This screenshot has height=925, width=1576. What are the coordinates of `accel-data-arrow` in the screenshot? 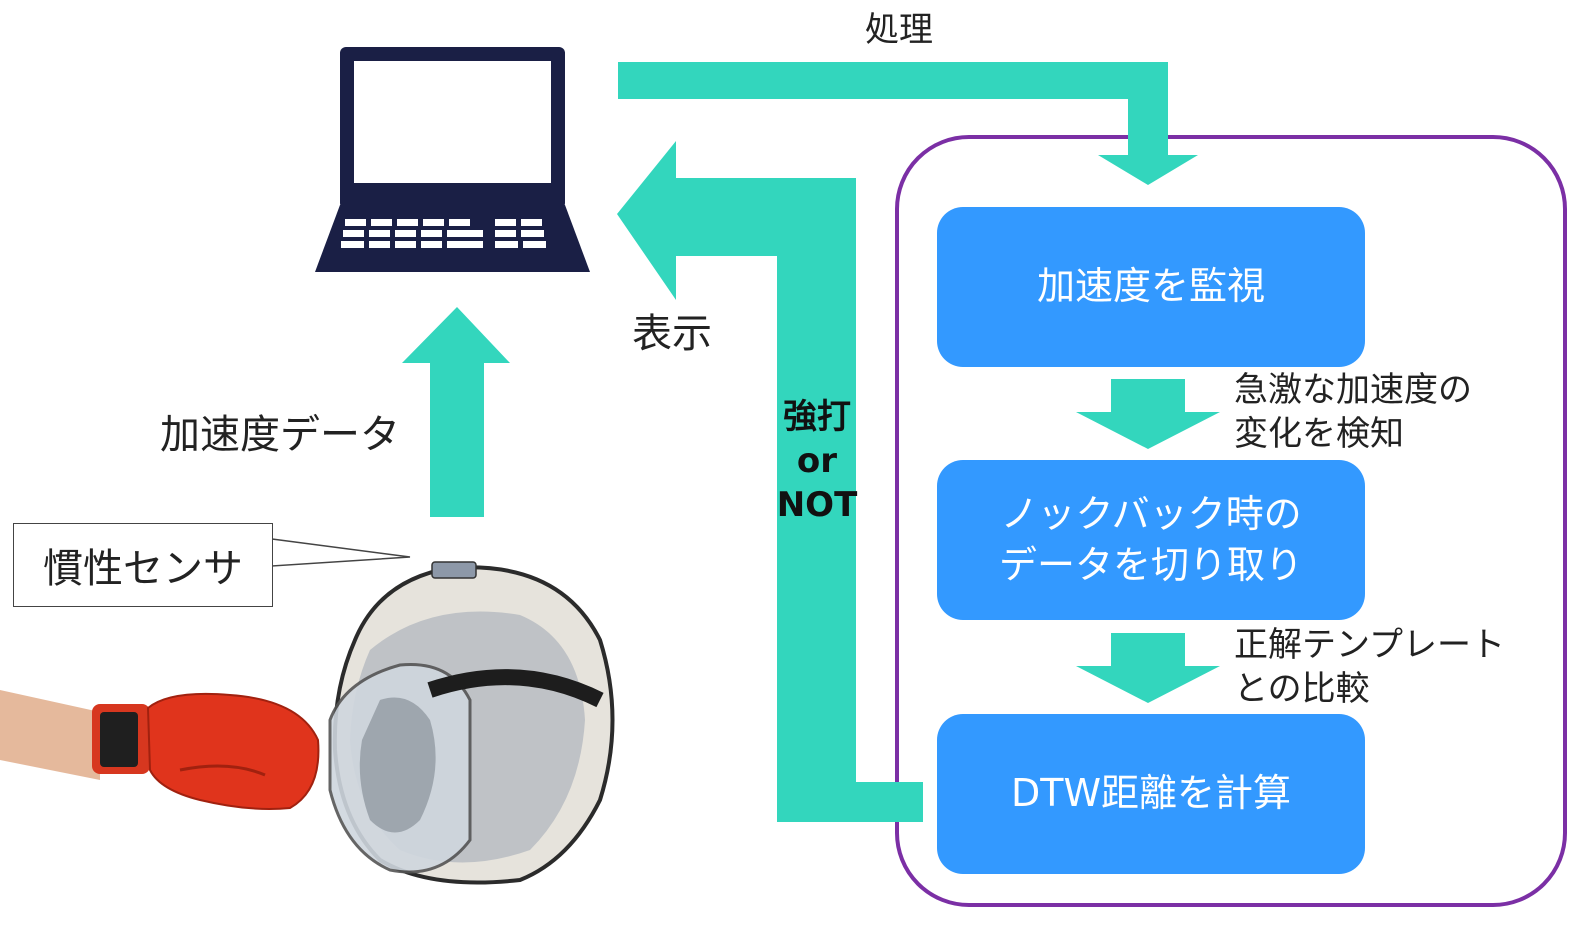 It's located at (456, 412).